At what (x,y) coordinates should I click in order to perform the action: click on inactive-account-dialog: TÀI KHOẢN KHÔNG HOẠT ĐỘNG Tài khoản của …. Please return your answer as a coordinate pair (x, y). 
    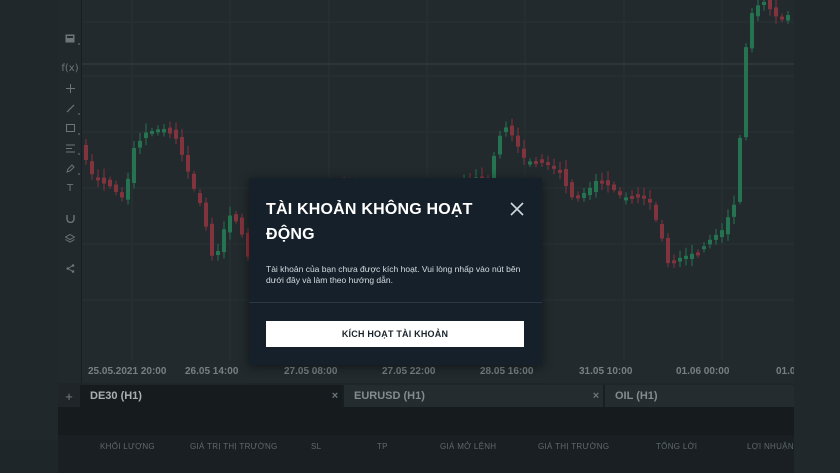
    Looking at the image, I should click on (395, 271).